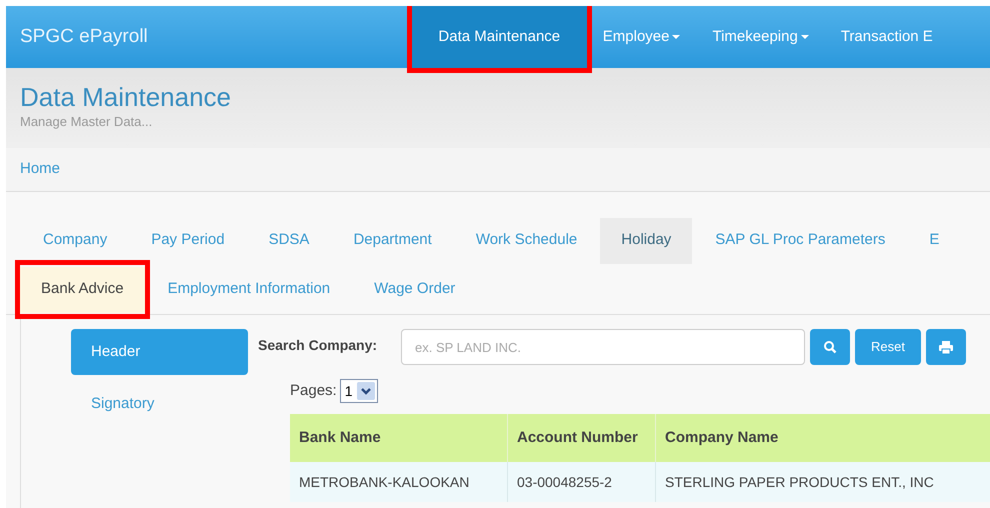 This screenshot has width=990, height=508. What do you see at coordinates (886, 37) in the screenshot?
I see `nav-item: Transaction E` at bounding box center [886, 37].